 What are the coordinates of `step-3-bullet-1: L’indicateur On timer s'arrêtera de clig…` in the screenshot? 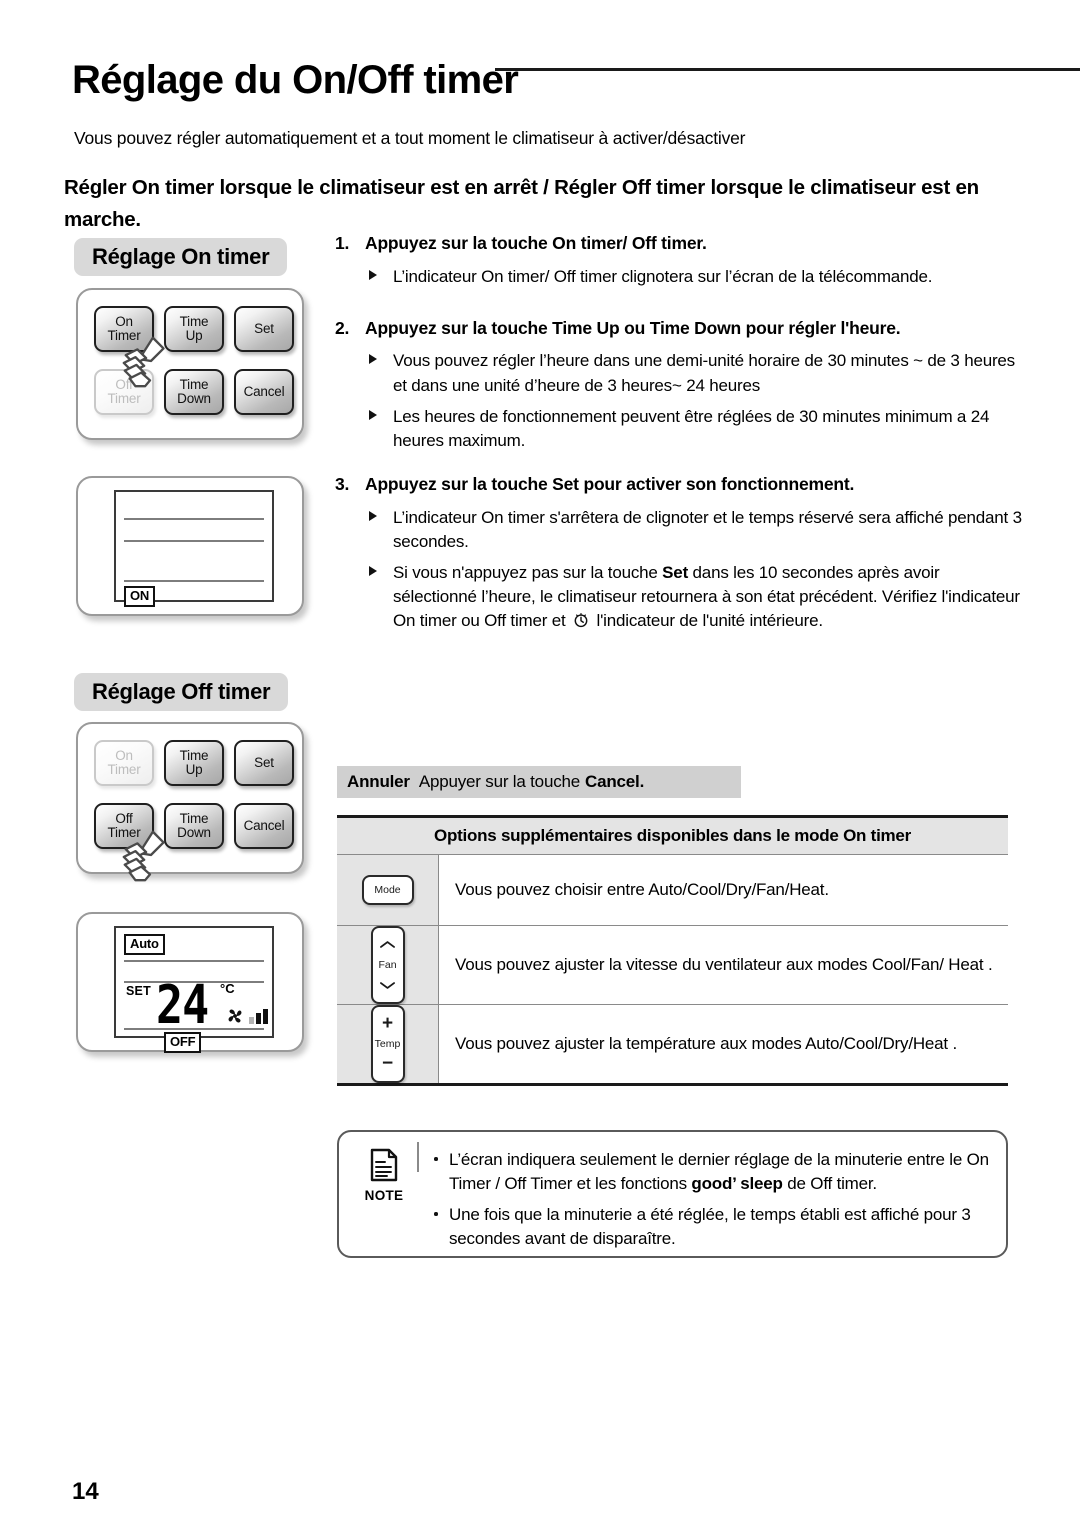 It's located at (680, 530).